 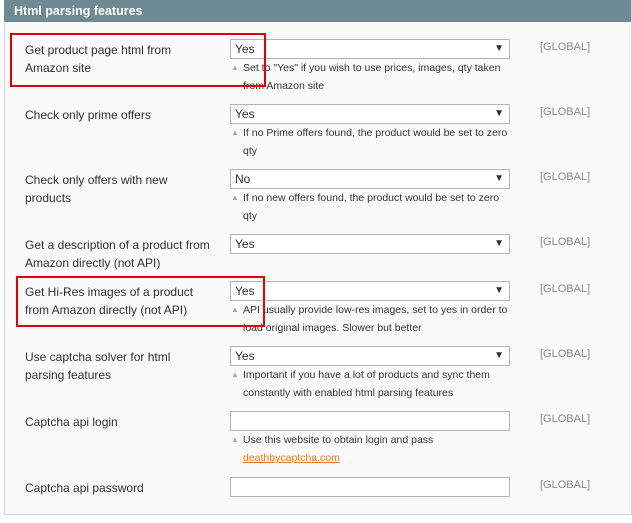 What do you see at coordinates (96, 189) in the screenshot?
I see `field-label: Check only offers with new products` at bounding box center [96, 189].